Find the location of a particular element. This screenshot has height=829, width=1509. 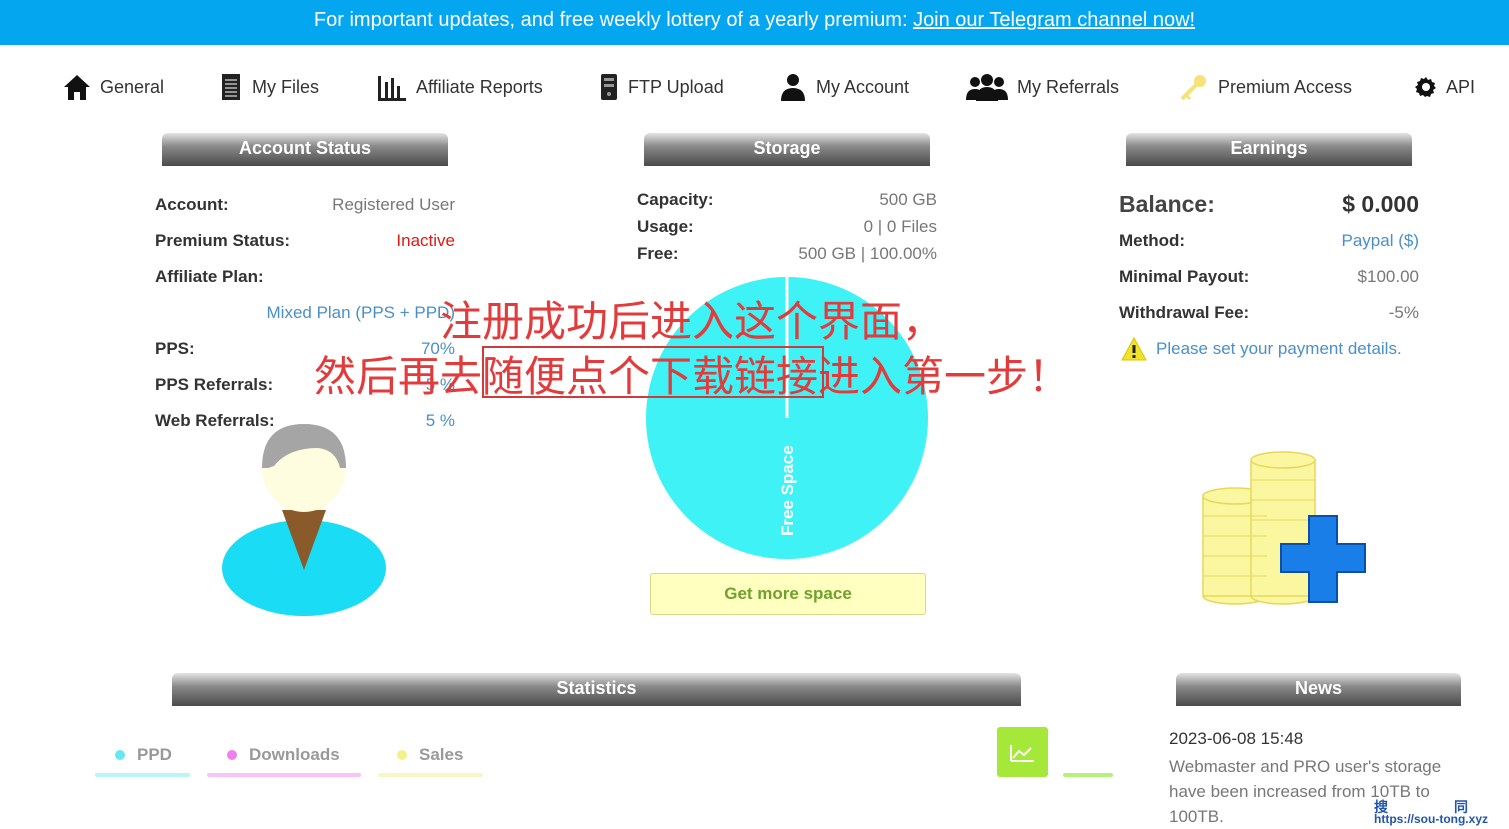

coins-plus-illustration is located at coordinates (1284, 528).